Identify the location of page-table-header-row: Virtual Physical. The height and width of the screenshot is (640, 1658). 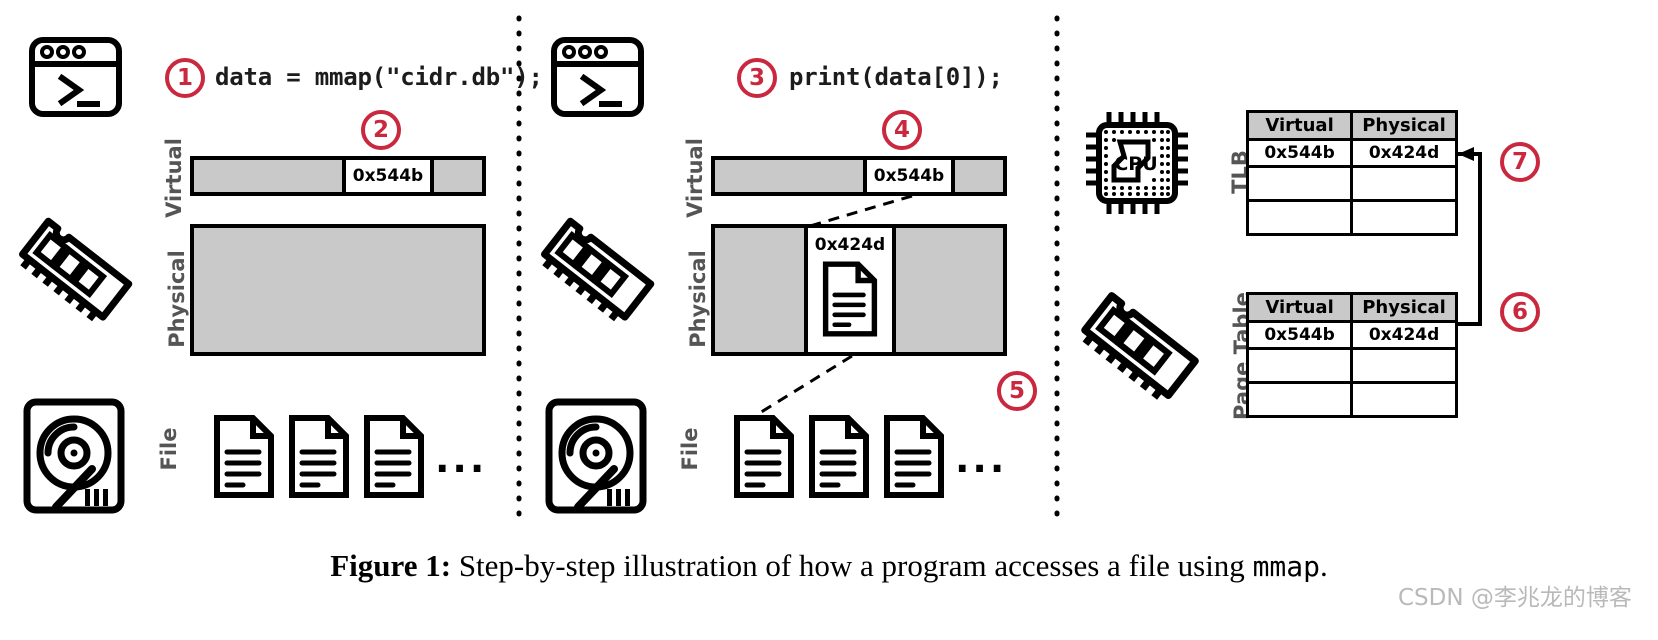
(1351, 307).